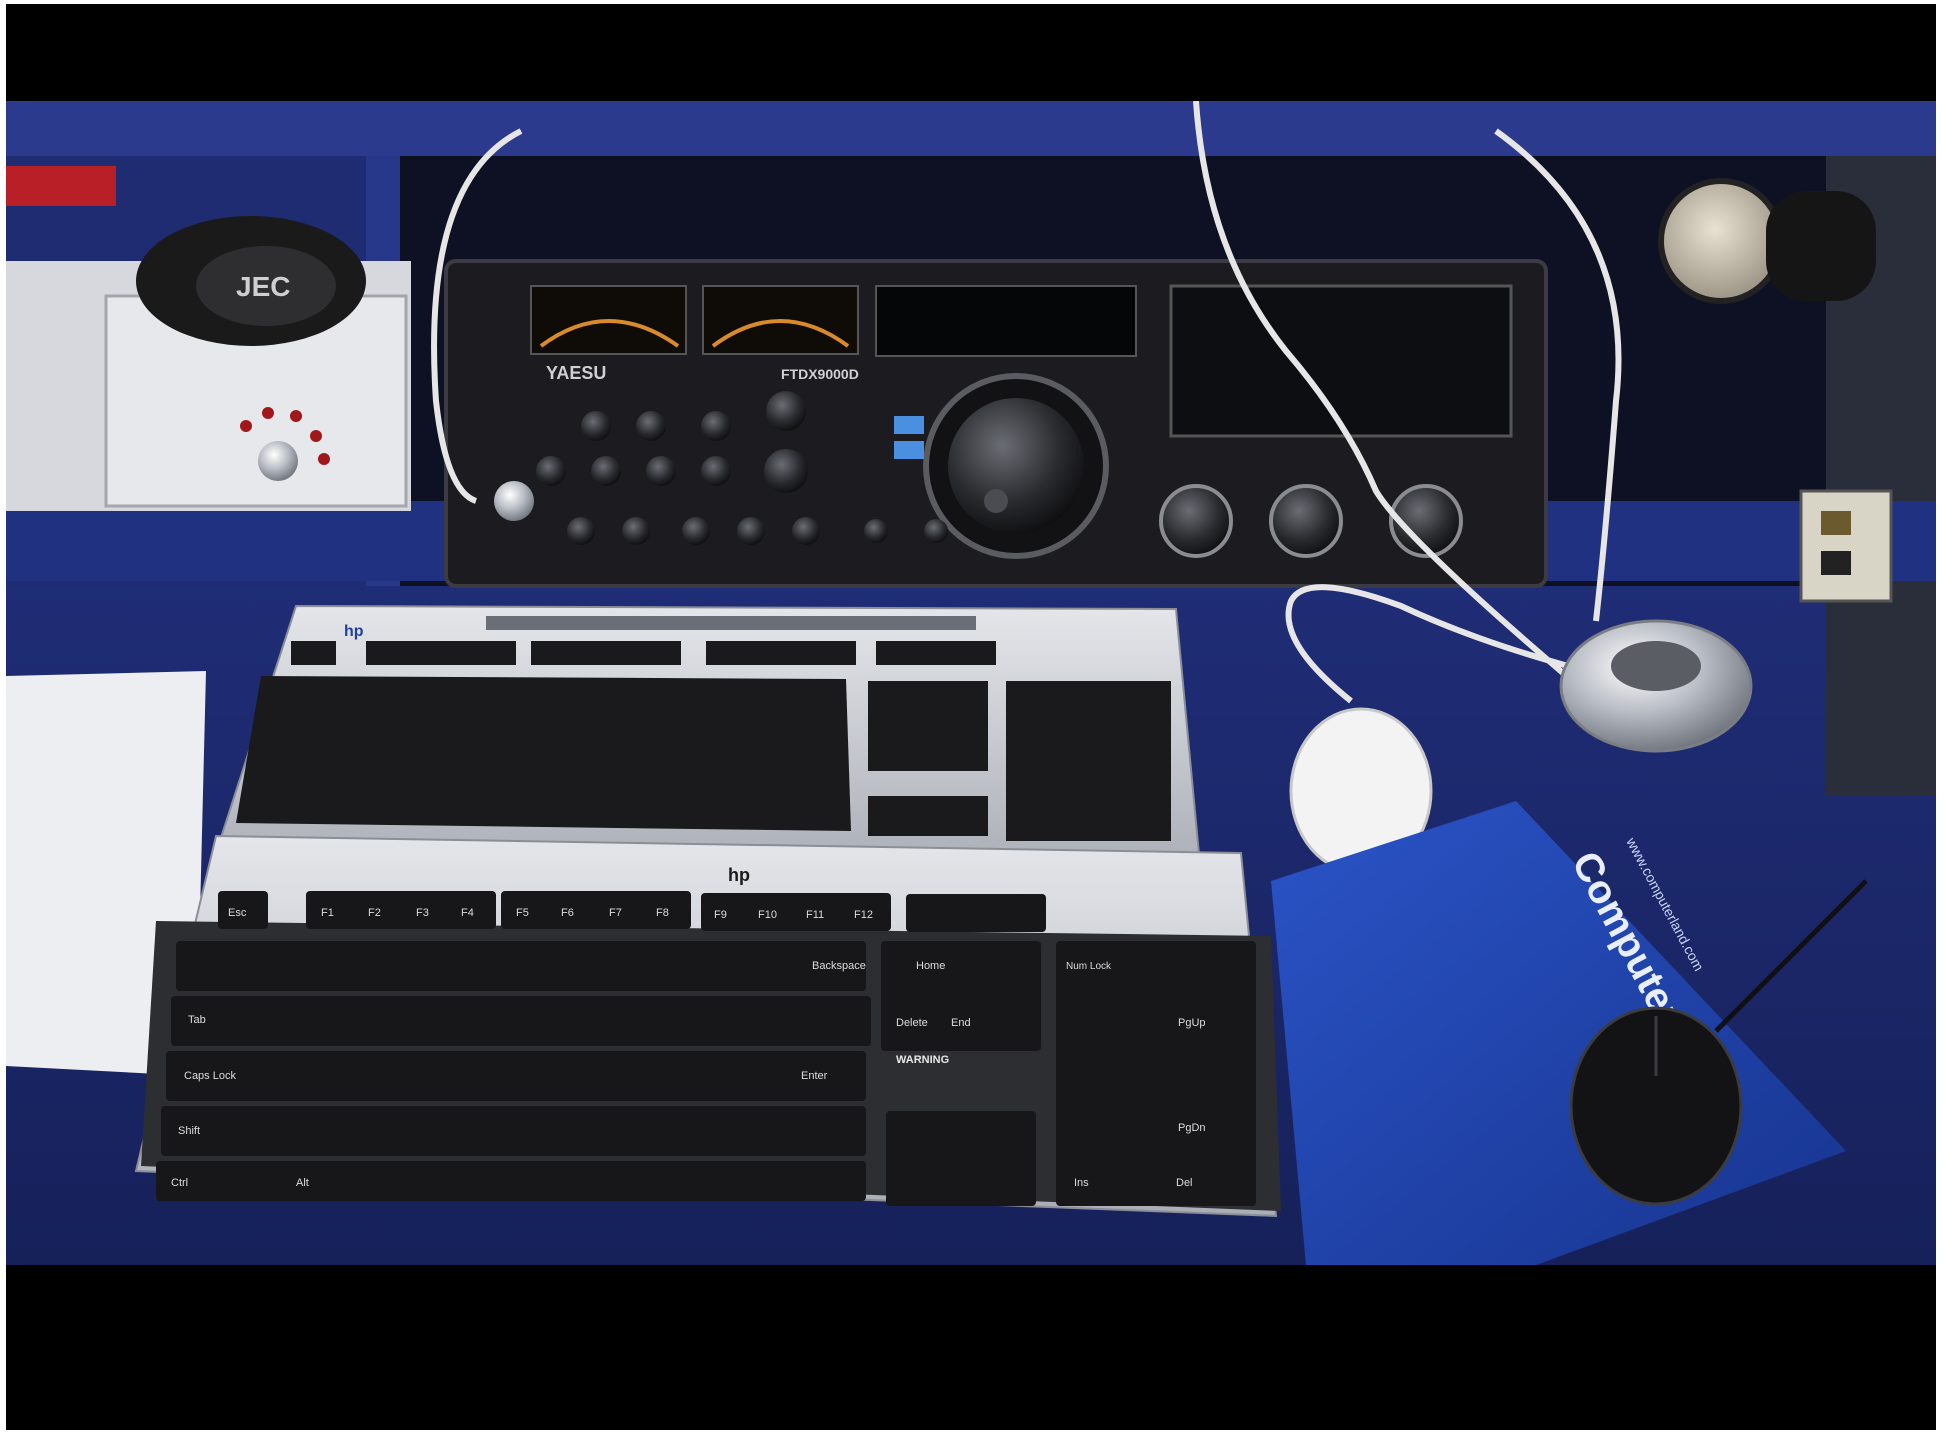 The width and height of the screenshot is (1944, 1439). I want to click on svg-text: F1, so click(327, 913).